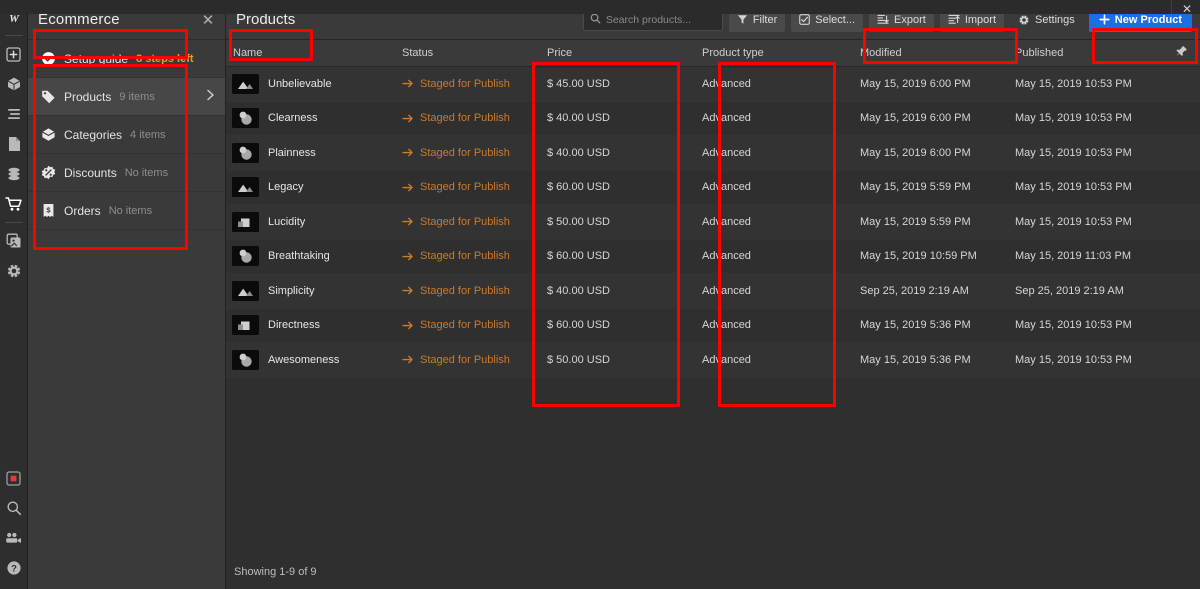  I want to click on search-icon, so click(14, 508).